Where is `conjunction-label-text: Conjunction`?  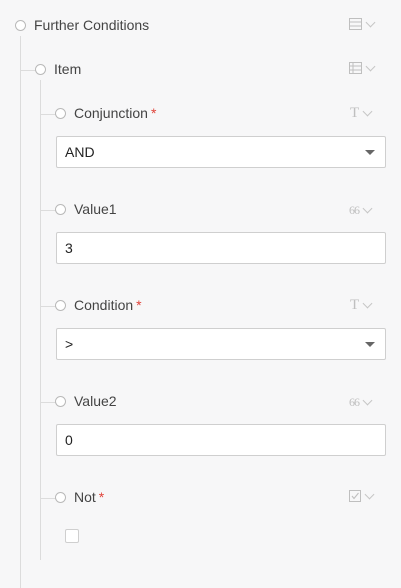
conjunction-label-text: Conjunction is located at coordinates (111, 113).